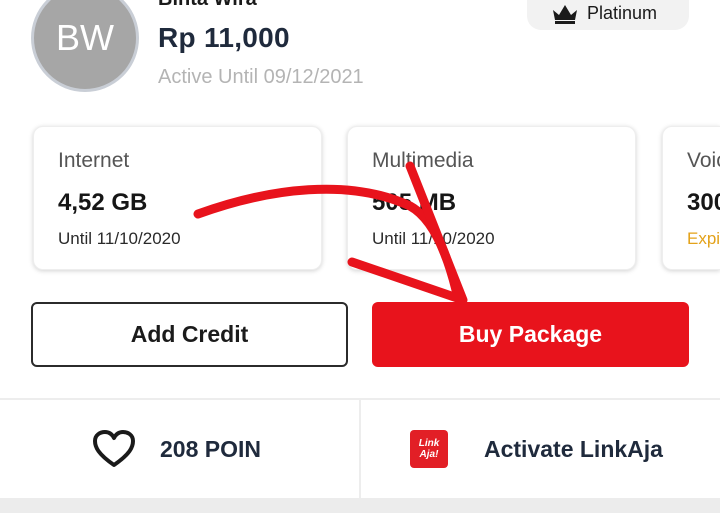  Describe the element at coordinates (360, 449) in the screenshot. I see `footer-divider` at that location.